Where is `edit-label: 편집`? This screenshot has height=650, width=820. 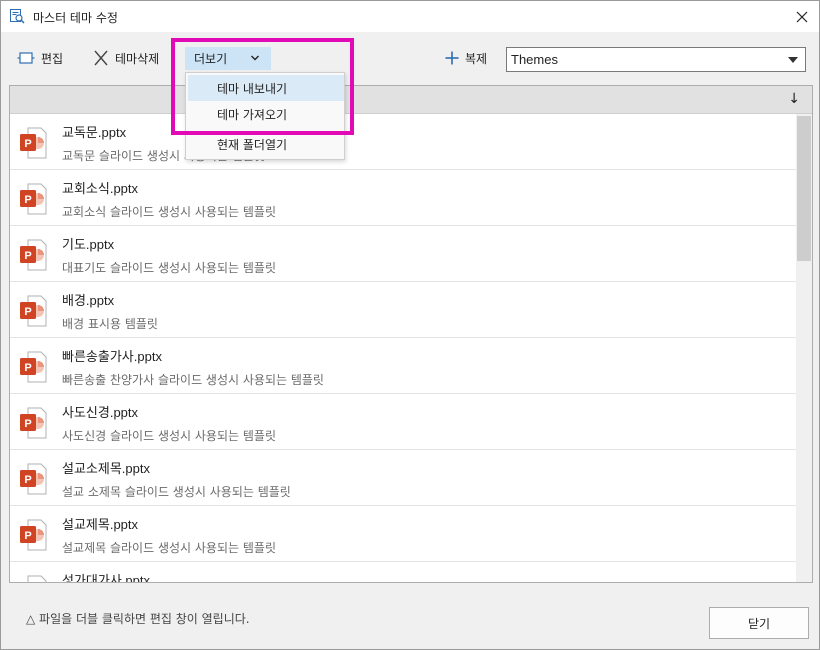 edit-label: 편집 is located at coordinates (52, 58).